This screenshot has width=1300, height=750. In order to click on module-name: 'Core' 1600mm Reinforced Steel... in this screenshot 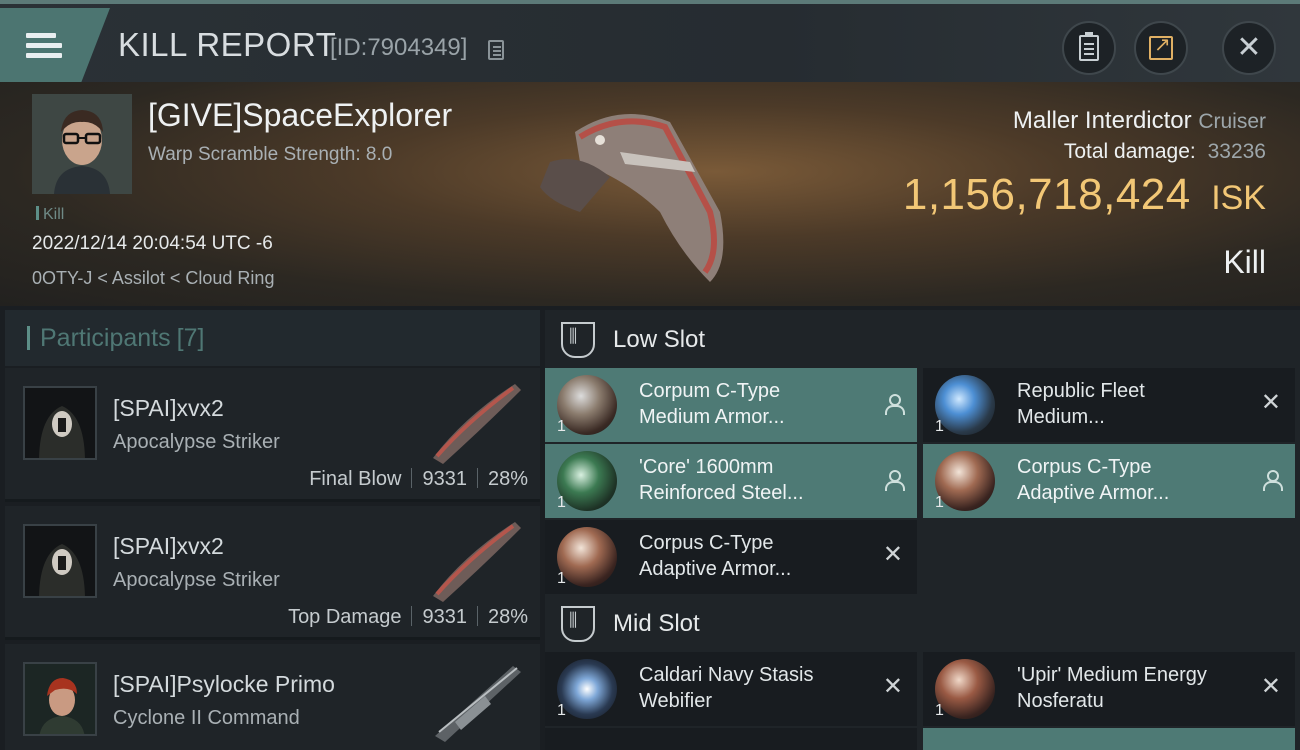, I will do `click(721, 480)`.